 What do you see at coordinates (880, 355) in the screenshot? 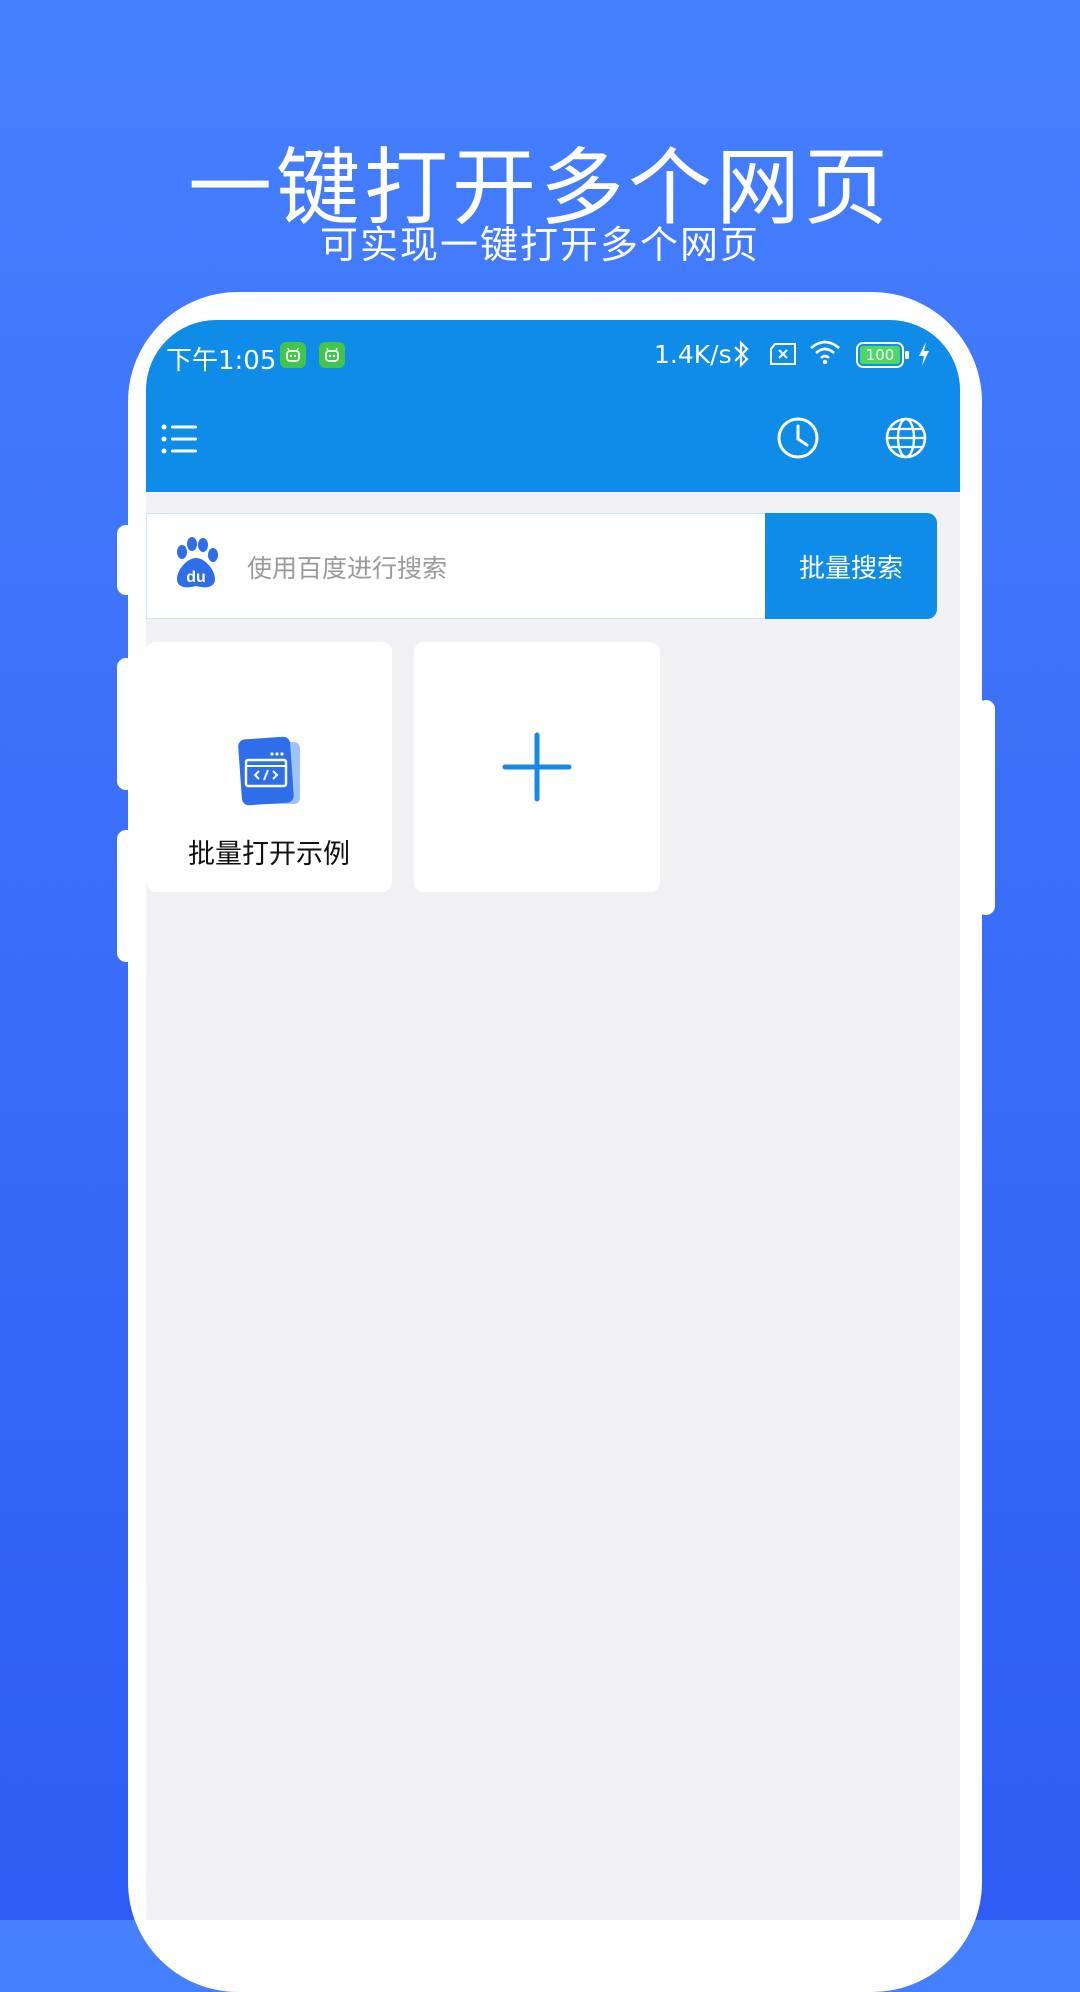
I see `battery-level: 100` at bounding box center [880, 355].